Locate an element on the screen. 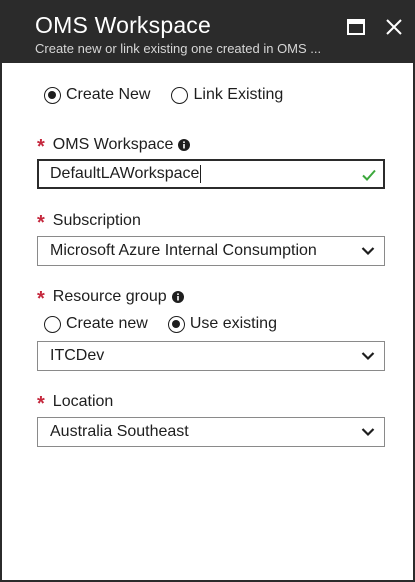 This screenshot has height=582, width=415. link-existing-radio: Link Existing is located at coordinates (227, 95).